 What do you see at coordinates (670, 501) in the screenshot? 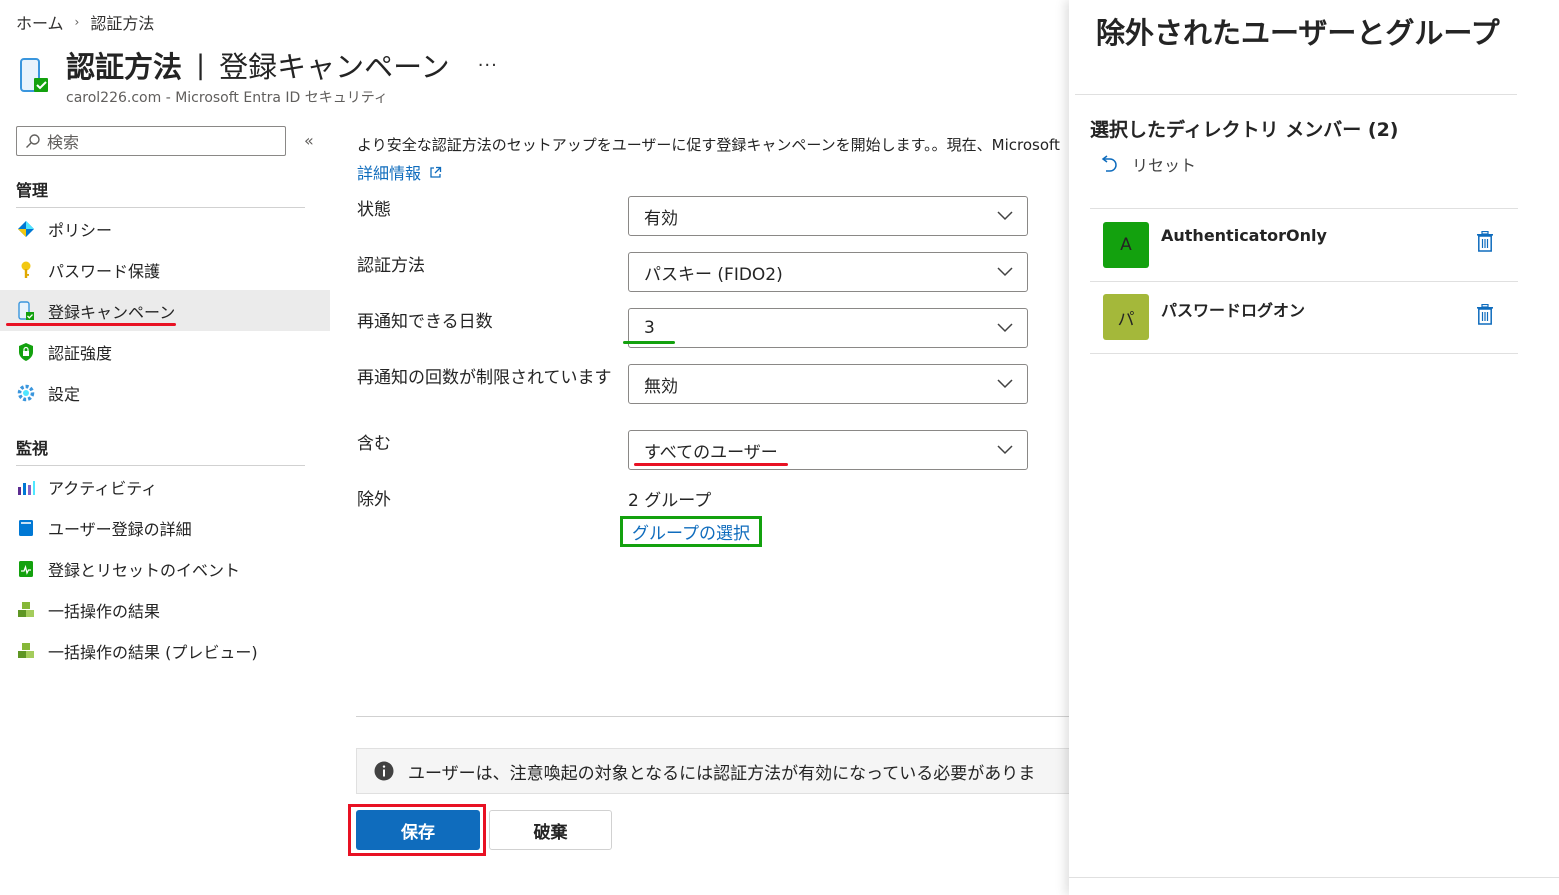
I see `exclude-count: 2 グループ` at bounding box center [670, 501].